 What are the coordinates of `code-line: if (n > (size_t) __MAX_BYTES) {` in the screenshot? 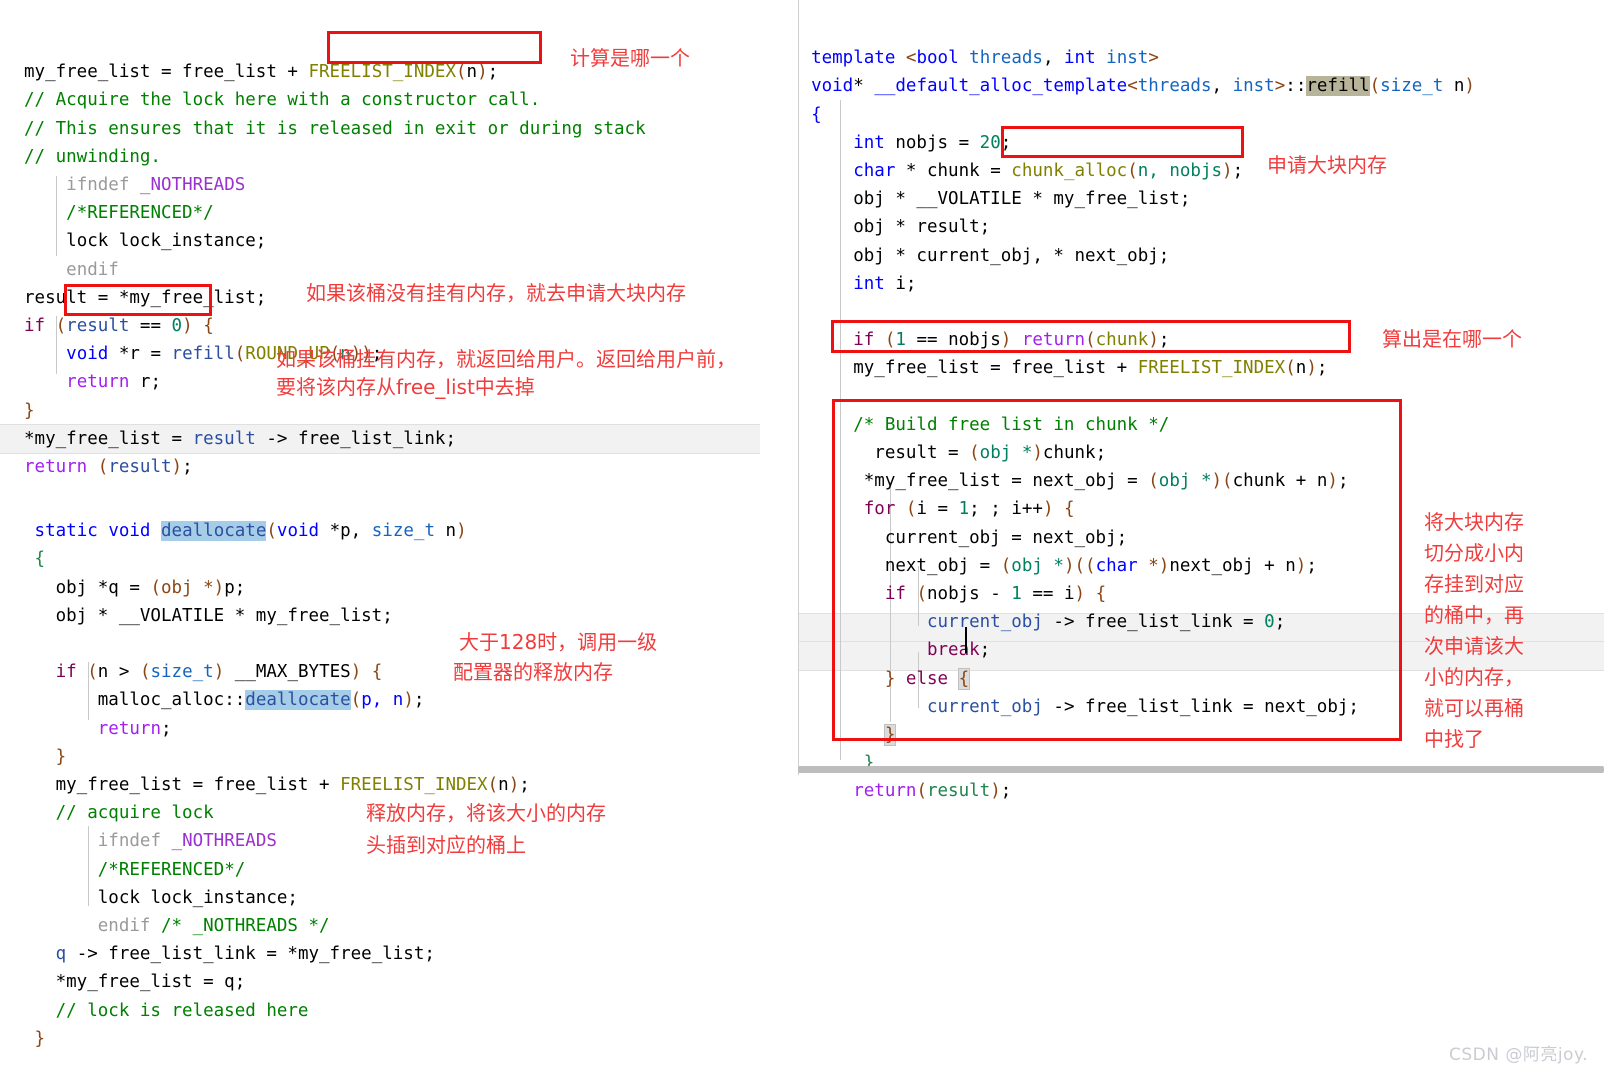 It's located at (219, 672).